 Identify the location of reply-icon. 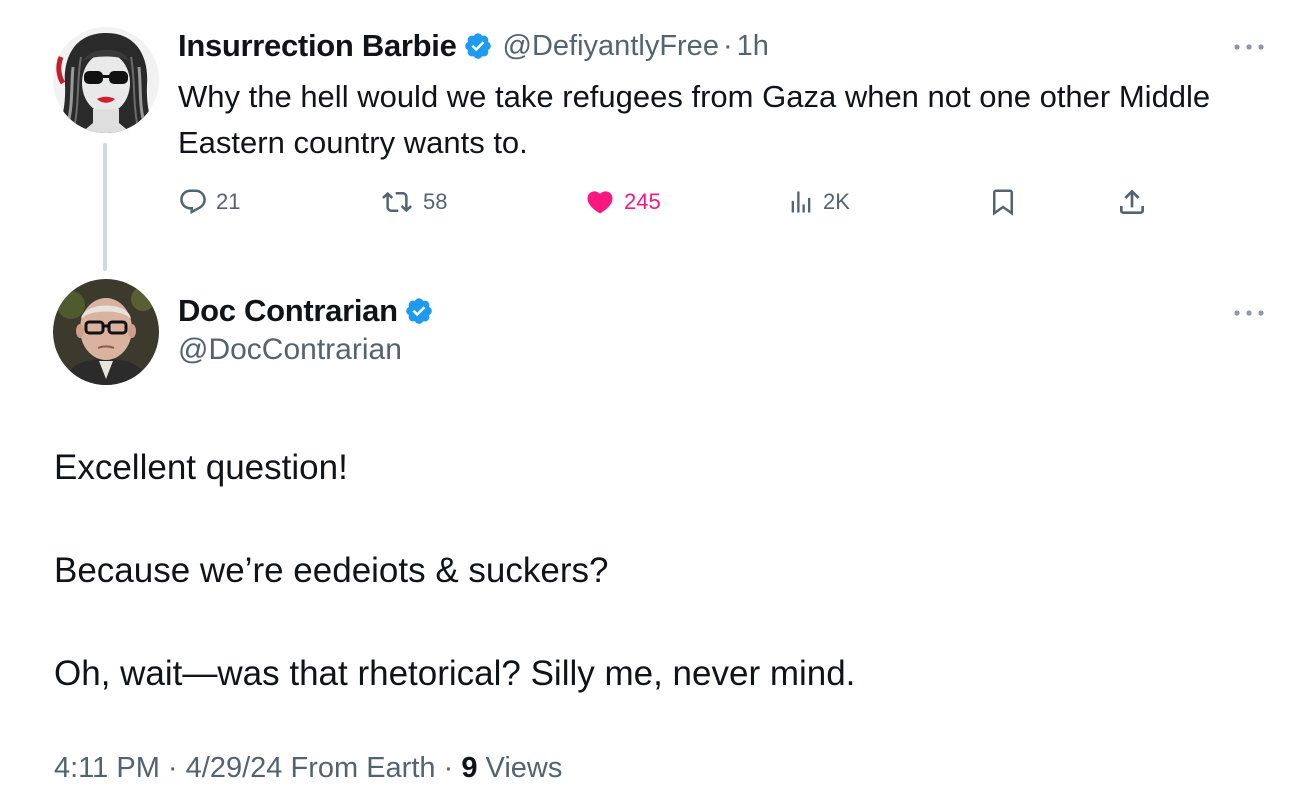
(193, 202).